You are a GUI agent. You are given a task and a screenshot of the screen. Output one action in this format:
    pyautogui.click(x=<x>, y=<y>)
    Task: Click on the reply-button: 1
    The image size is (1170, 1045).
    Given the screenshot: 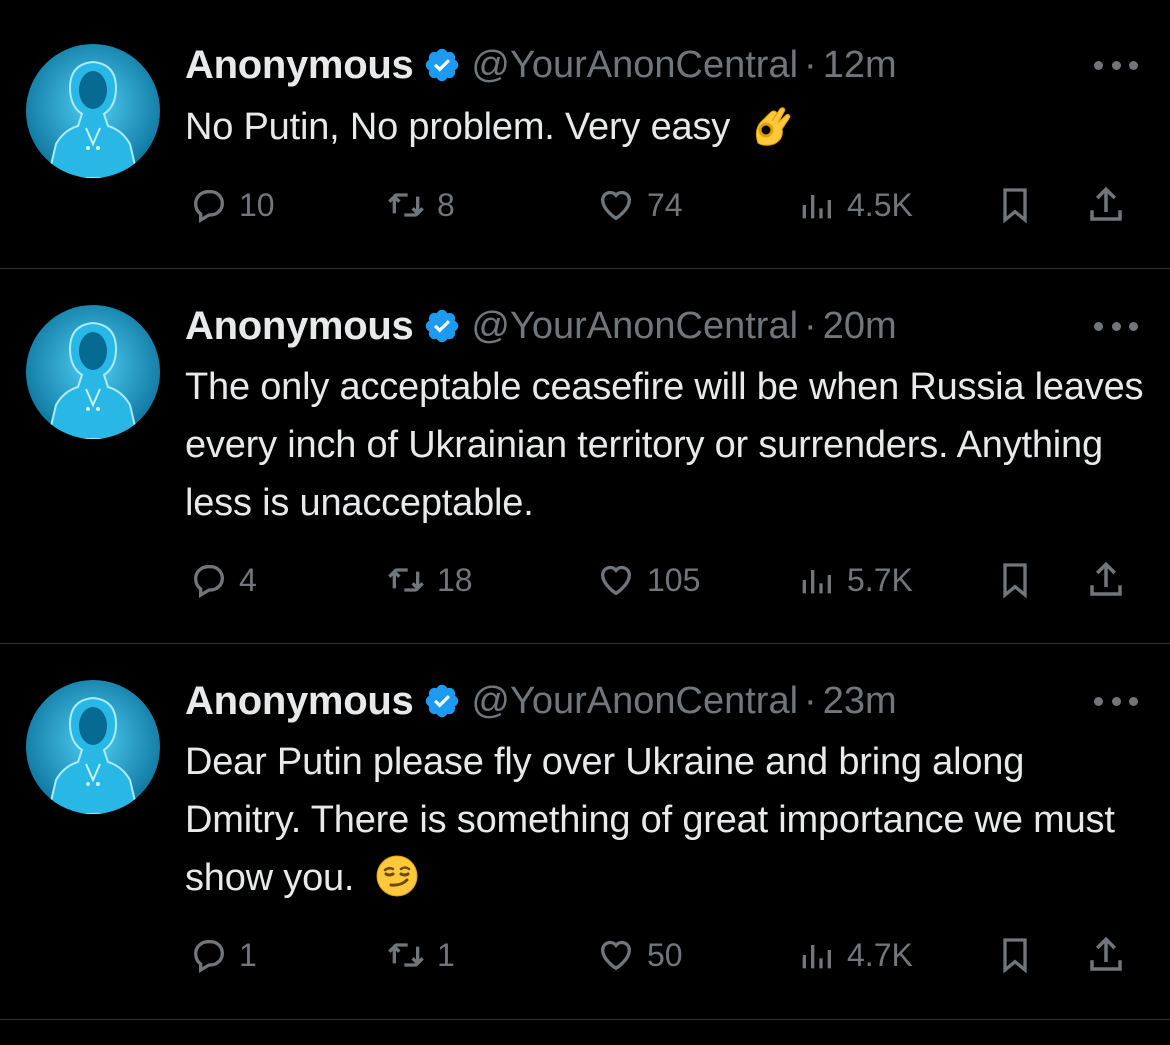 What is the action you would take?
    pyautogui.click(x=223, y=955)
    